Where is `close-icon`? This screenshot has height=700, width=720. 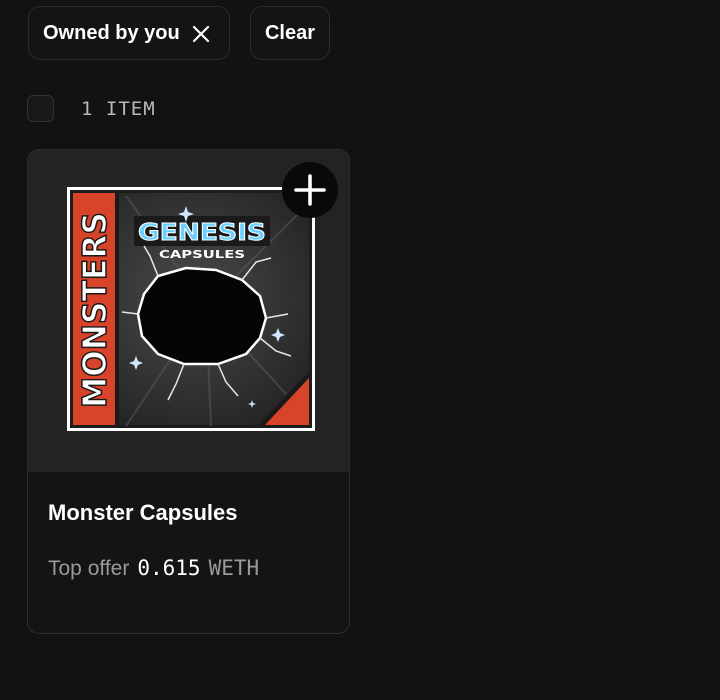 close-icon is located at coordinates (201, 34).